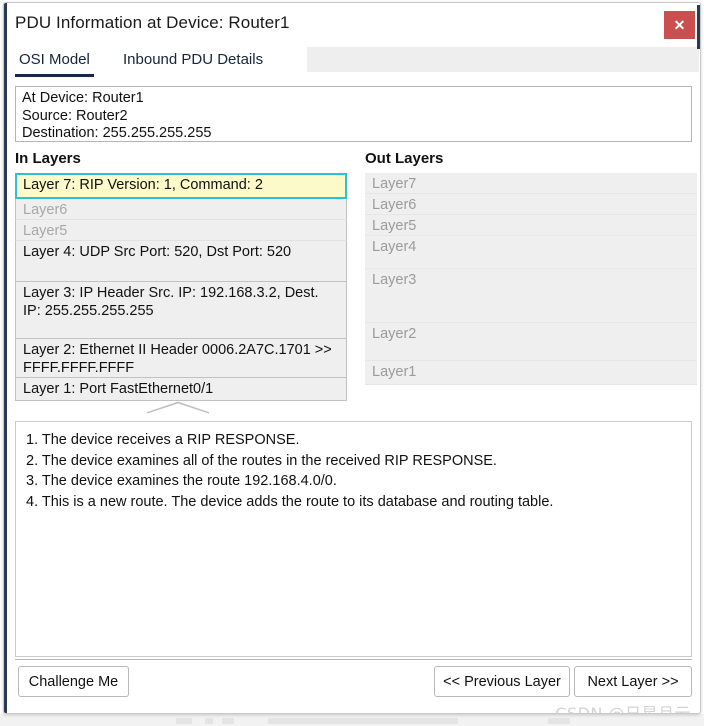 The height and width of the screenshot is (726, 704). What do you see at coordinates (5, 358) in the screenshot?
I see `window-left-accent` at bounding box center [5, 358].